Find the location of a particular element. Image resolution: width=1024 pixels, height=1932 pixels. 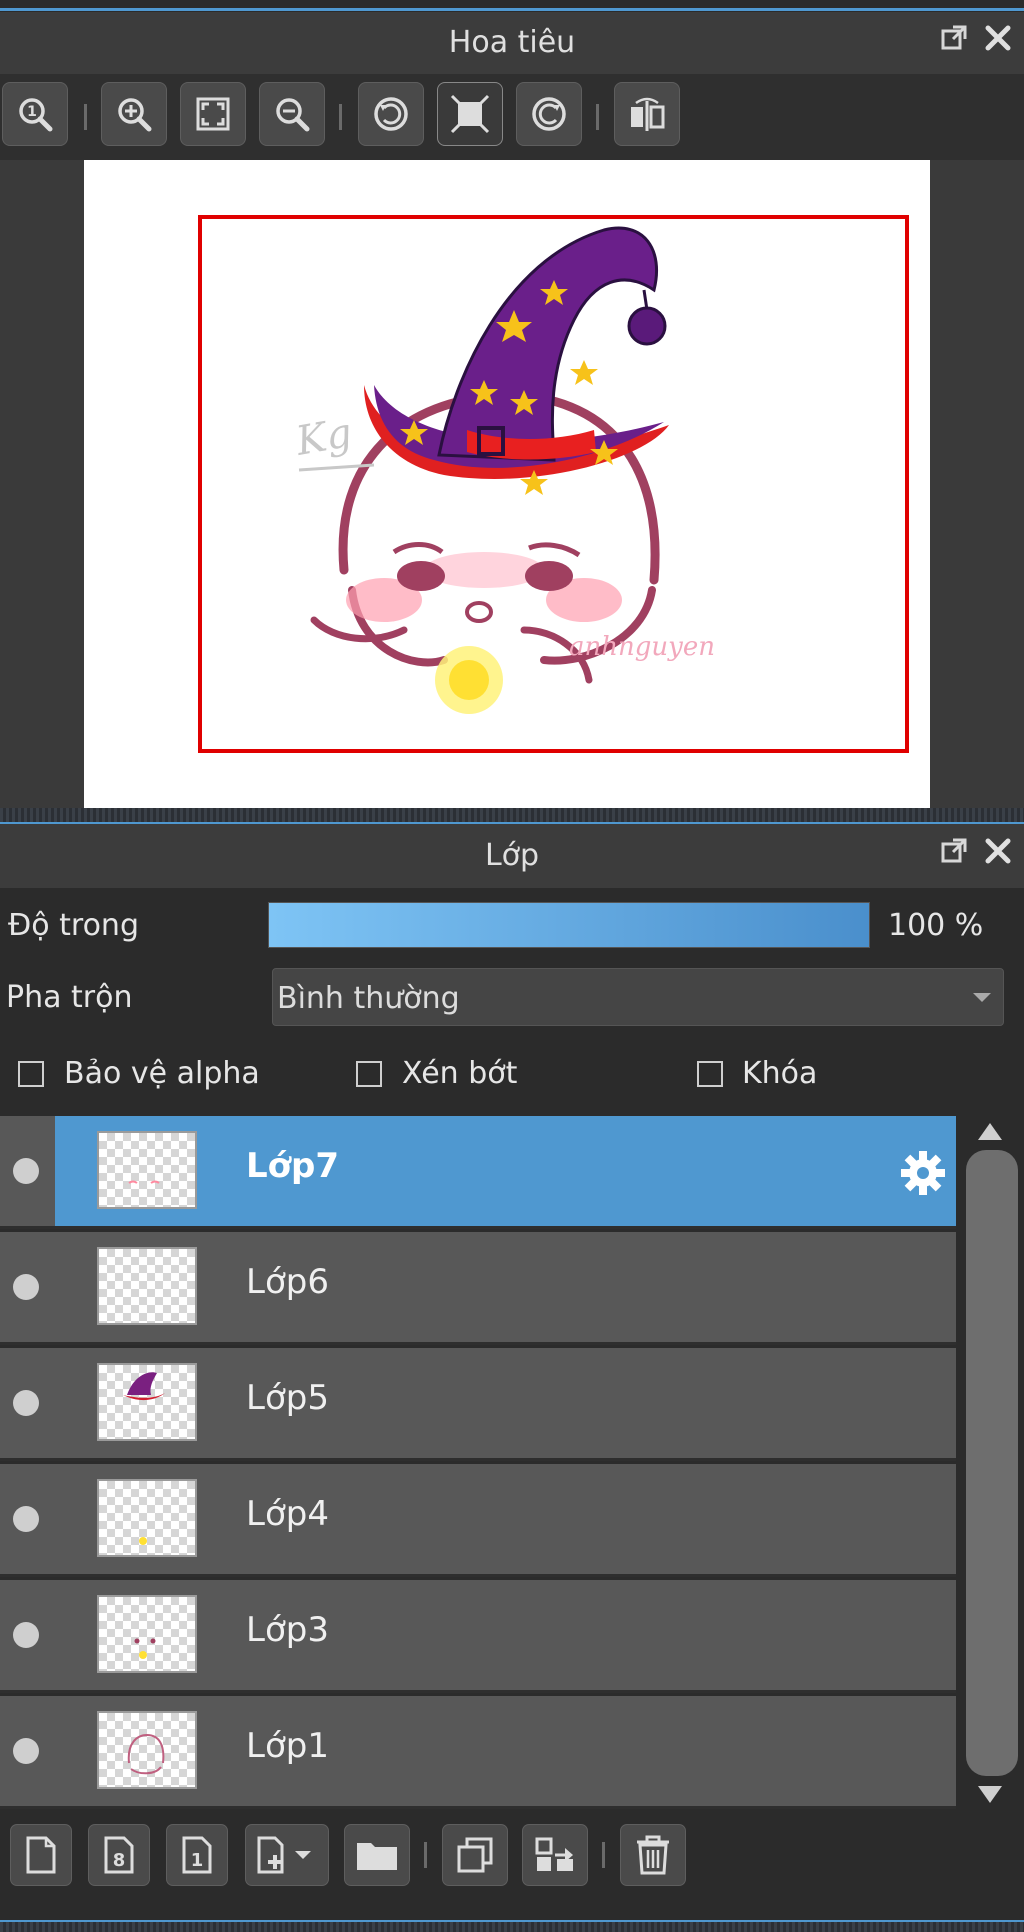

scroll-down-icon is located at coordinates (990, 1795).